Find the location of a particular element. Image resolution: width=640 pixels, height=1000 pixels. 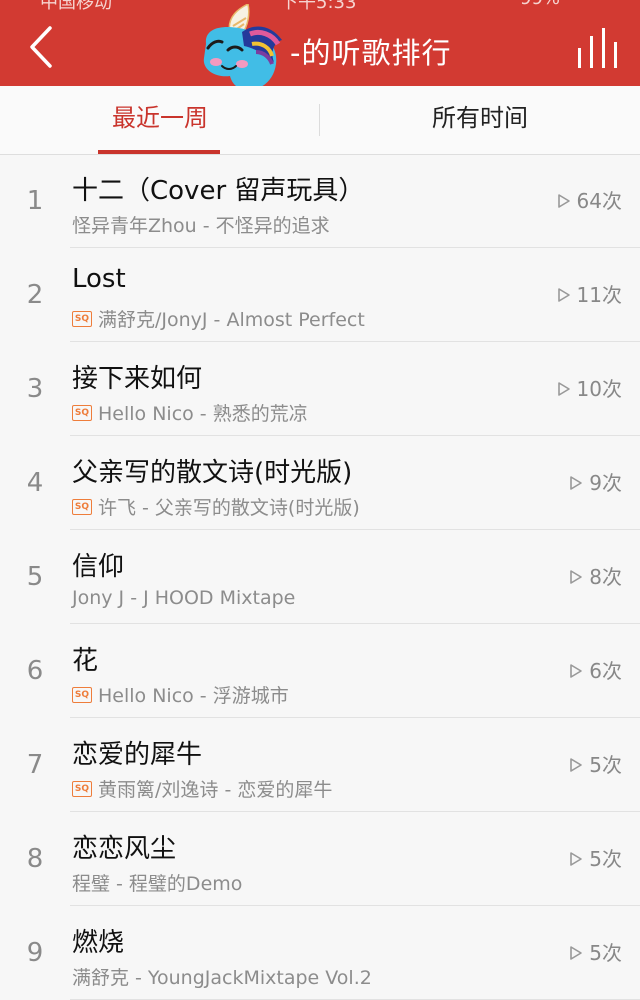

song-subtitle: SQ Hello Nico - 浮游城市 is located at coordinates (180, 694).